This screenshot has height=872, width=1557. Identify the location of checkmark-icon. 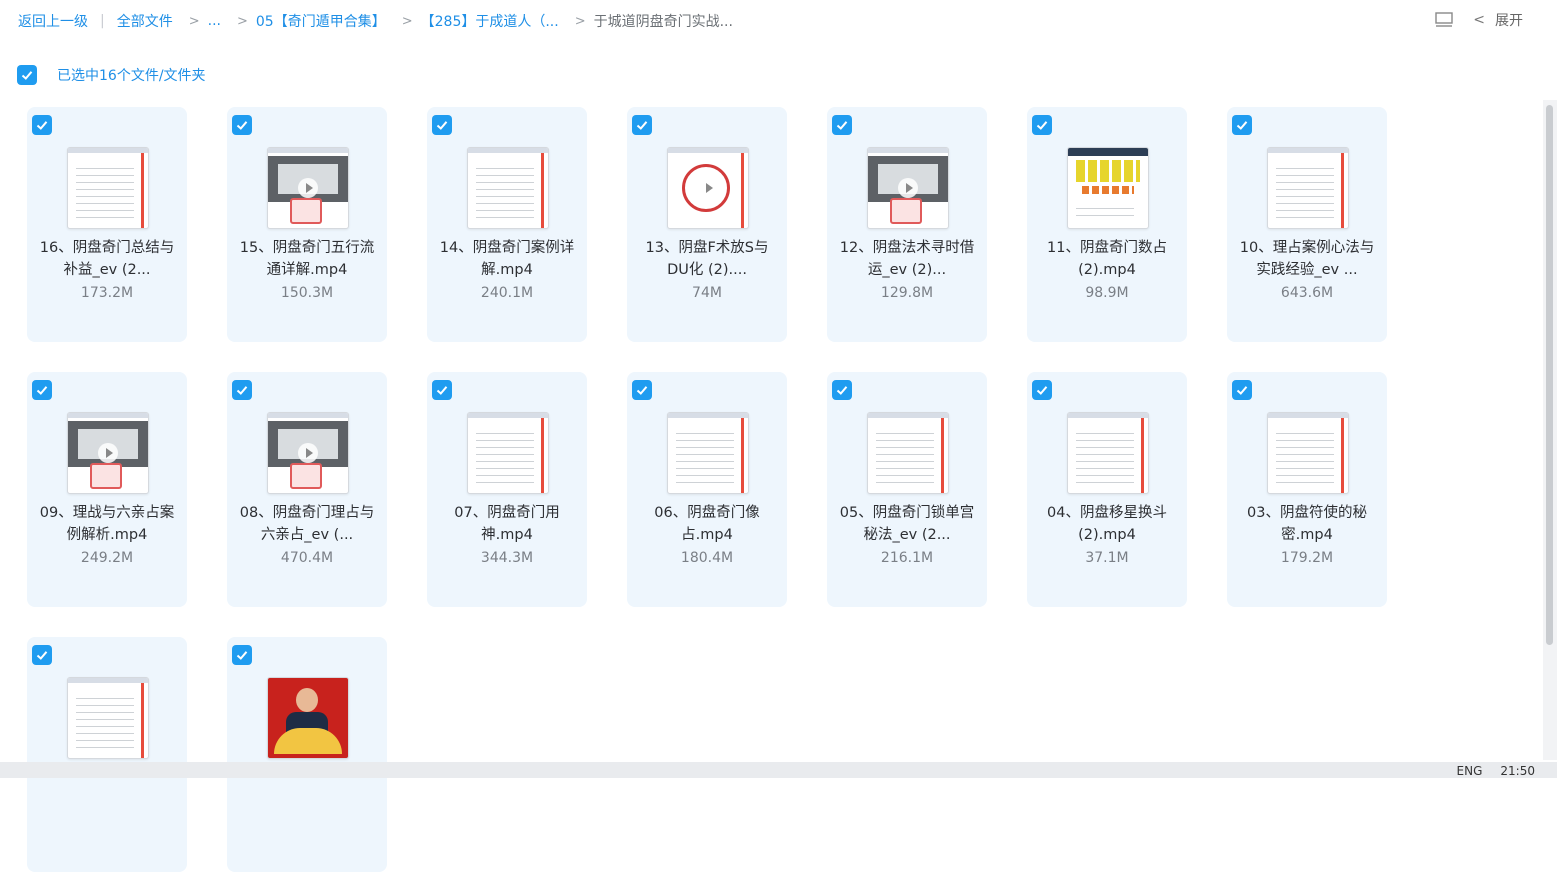
(27, 75).